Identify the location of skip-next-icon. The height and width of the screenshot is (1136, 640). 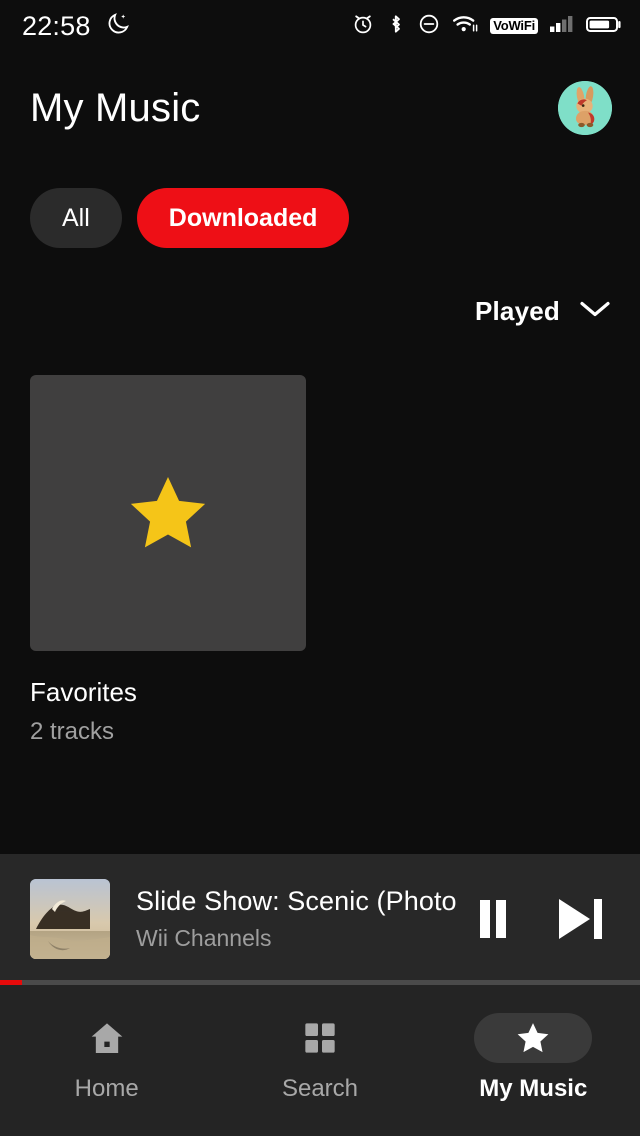
(580, 919).